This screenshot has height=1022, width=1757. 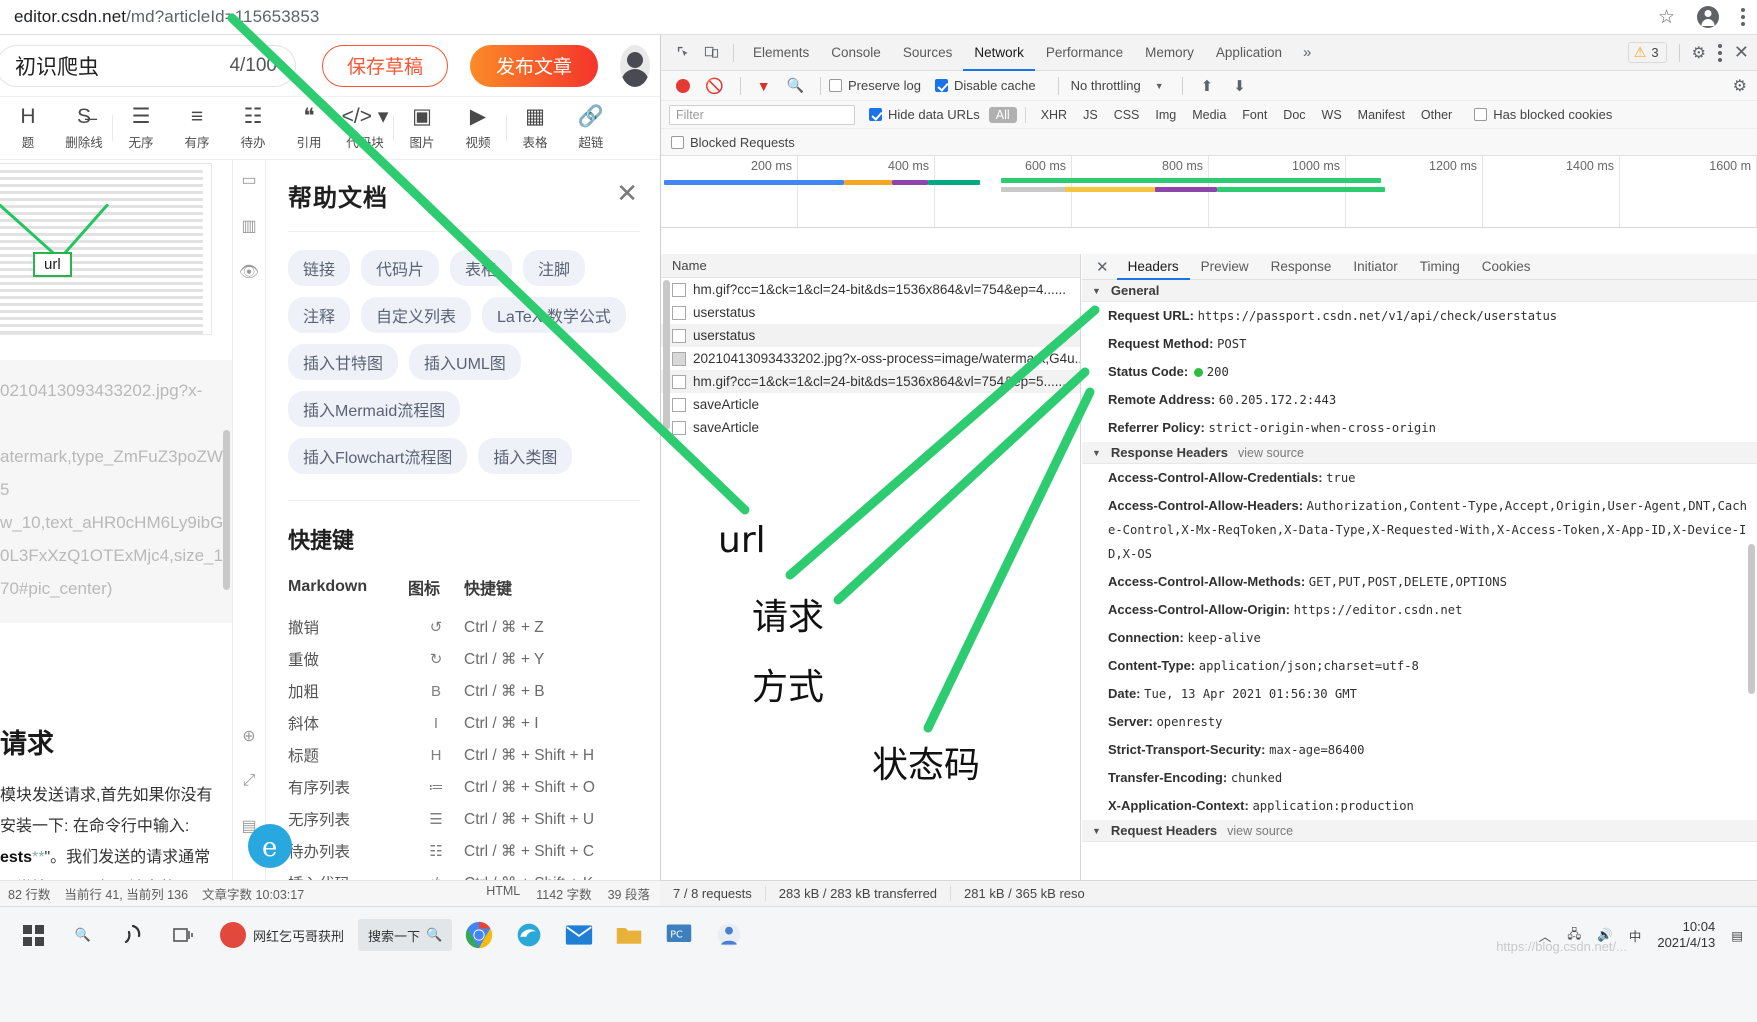 What do you see at coordinates (1506, 267) in the screenshot?
I see `tab-cookies: Cookies` at bounding box center [1506, 267].